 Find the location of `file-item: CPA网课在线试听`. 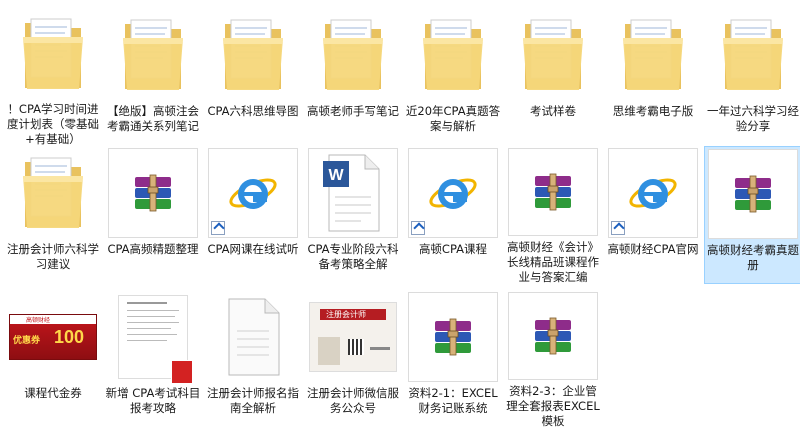

file-item: CPA网课在线试听 is located at coordinates (253, 215).